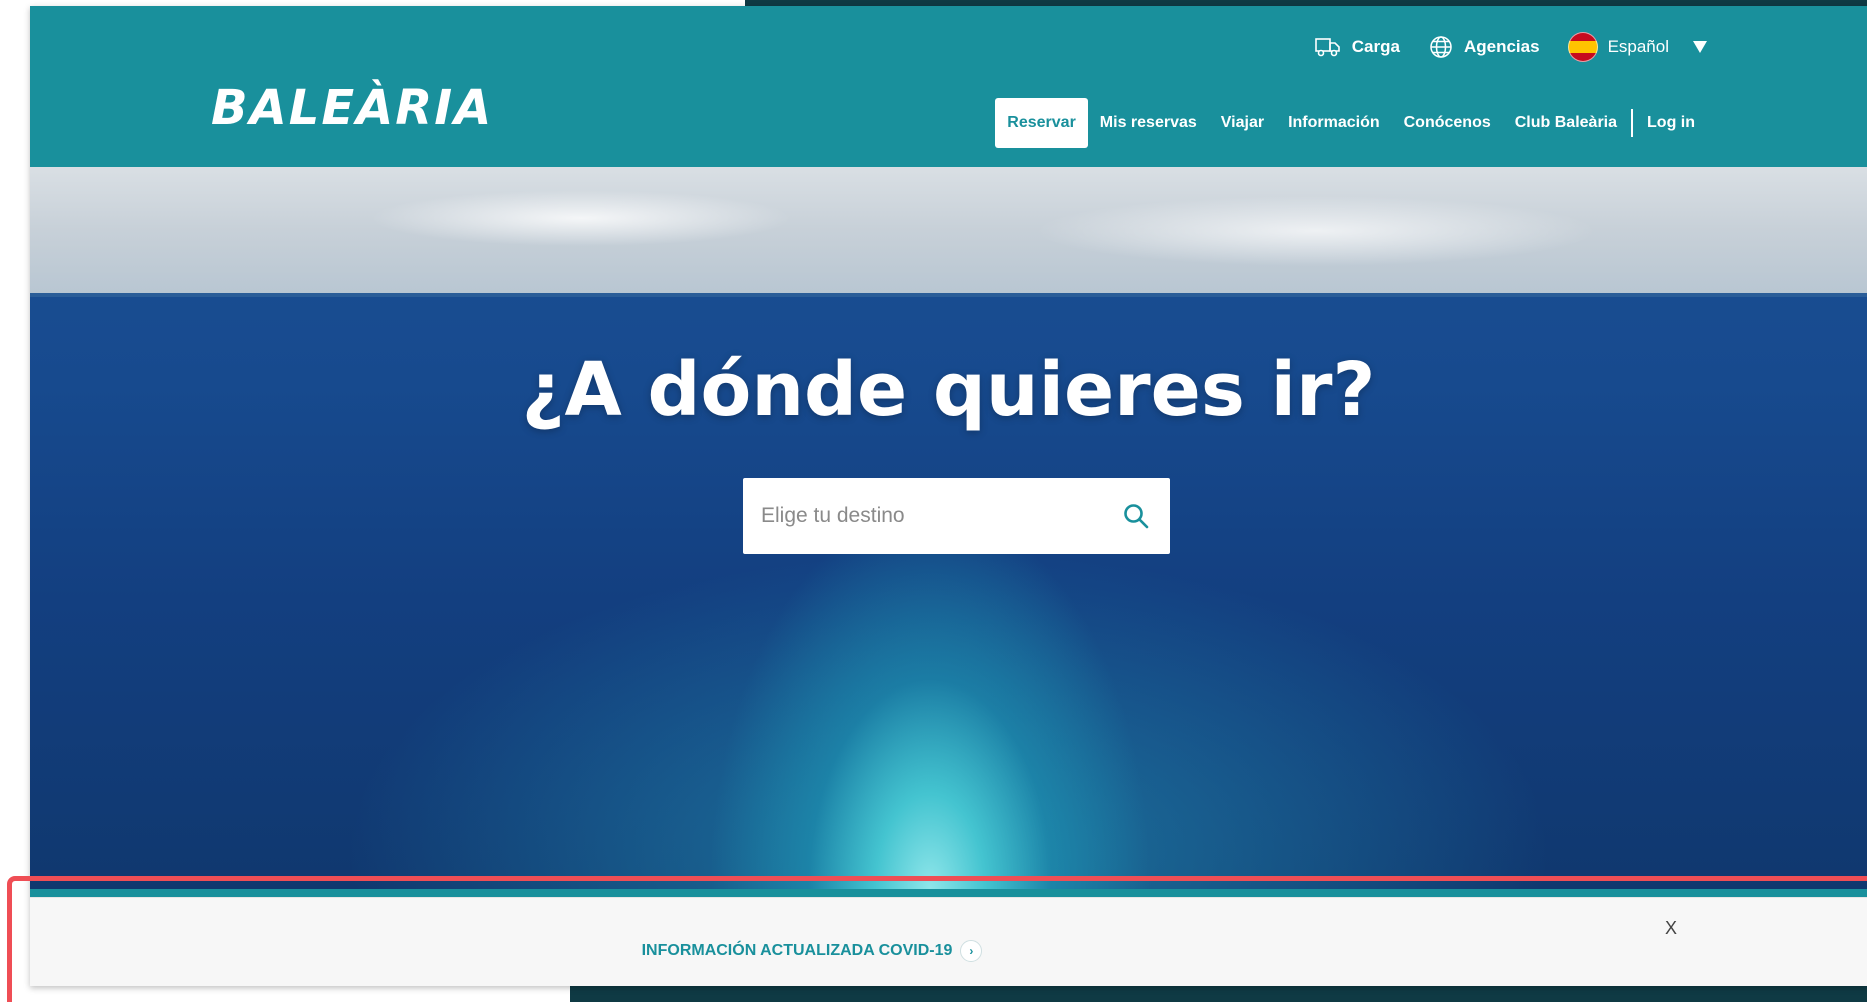  Describe the element at coordinates (1041, 123) in the screenshot. I see `nav-item-reservar: Reservar` at that location.